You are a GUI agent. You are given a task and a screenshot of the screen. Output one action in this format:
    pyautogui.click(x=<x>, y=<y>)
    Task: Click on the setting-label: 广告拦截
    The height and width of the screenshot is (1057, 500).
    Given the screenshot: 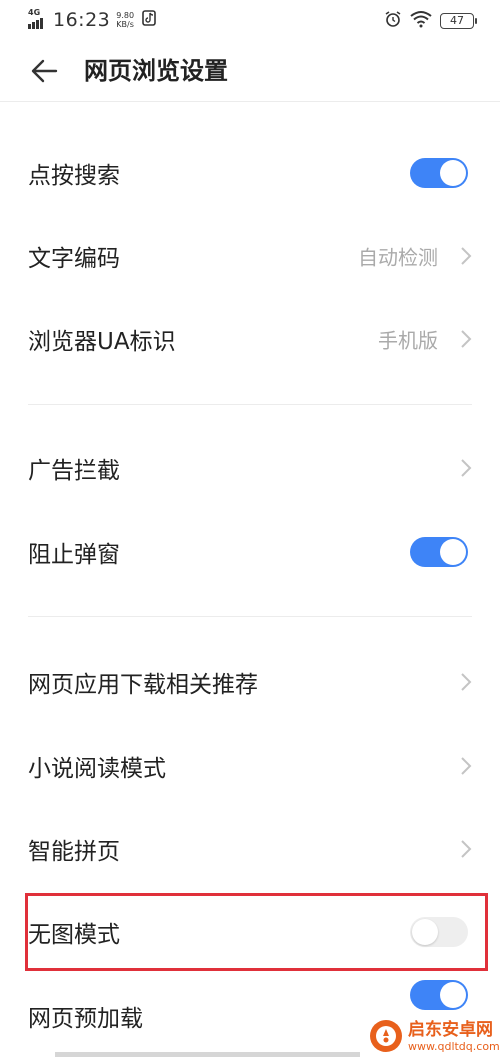 What is the action you would take?
    pyautogui.click(x=74, y=471)
    